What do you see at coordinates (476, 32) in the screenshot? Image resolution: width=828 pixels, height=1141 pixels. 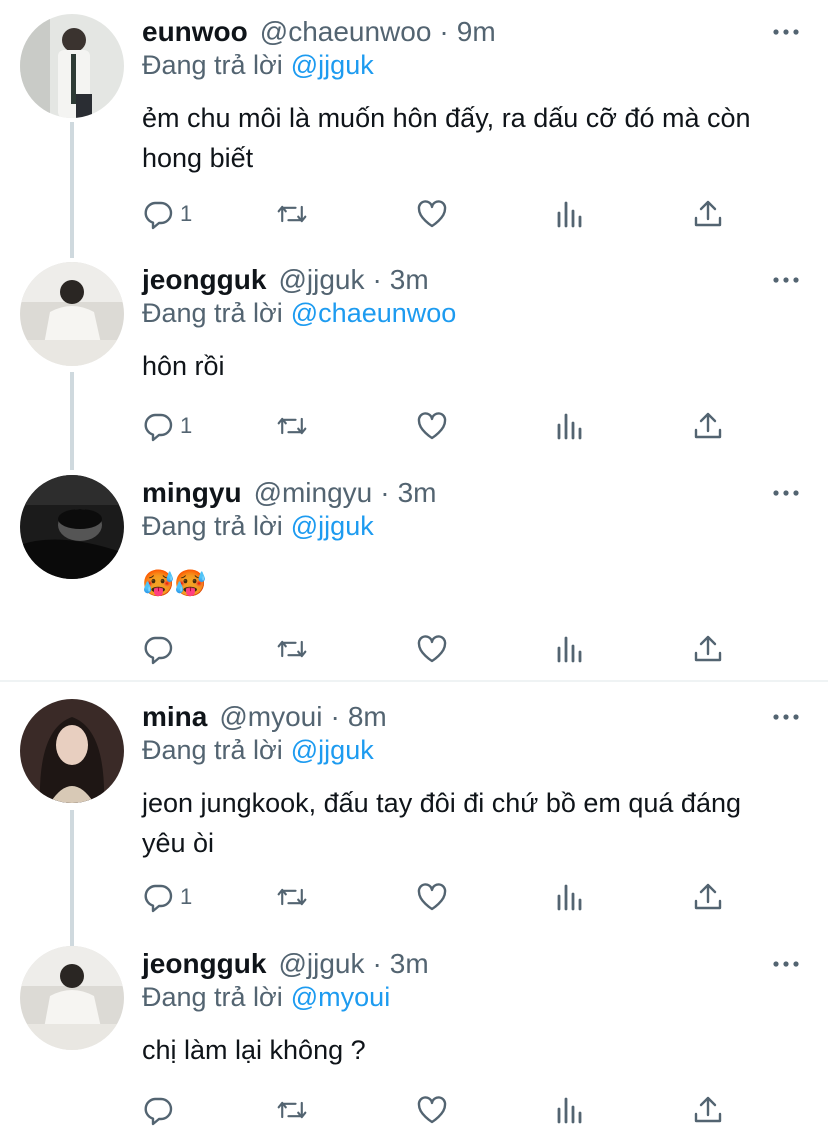 I see `timestamp: 9m` at bounding box center [476, 32].